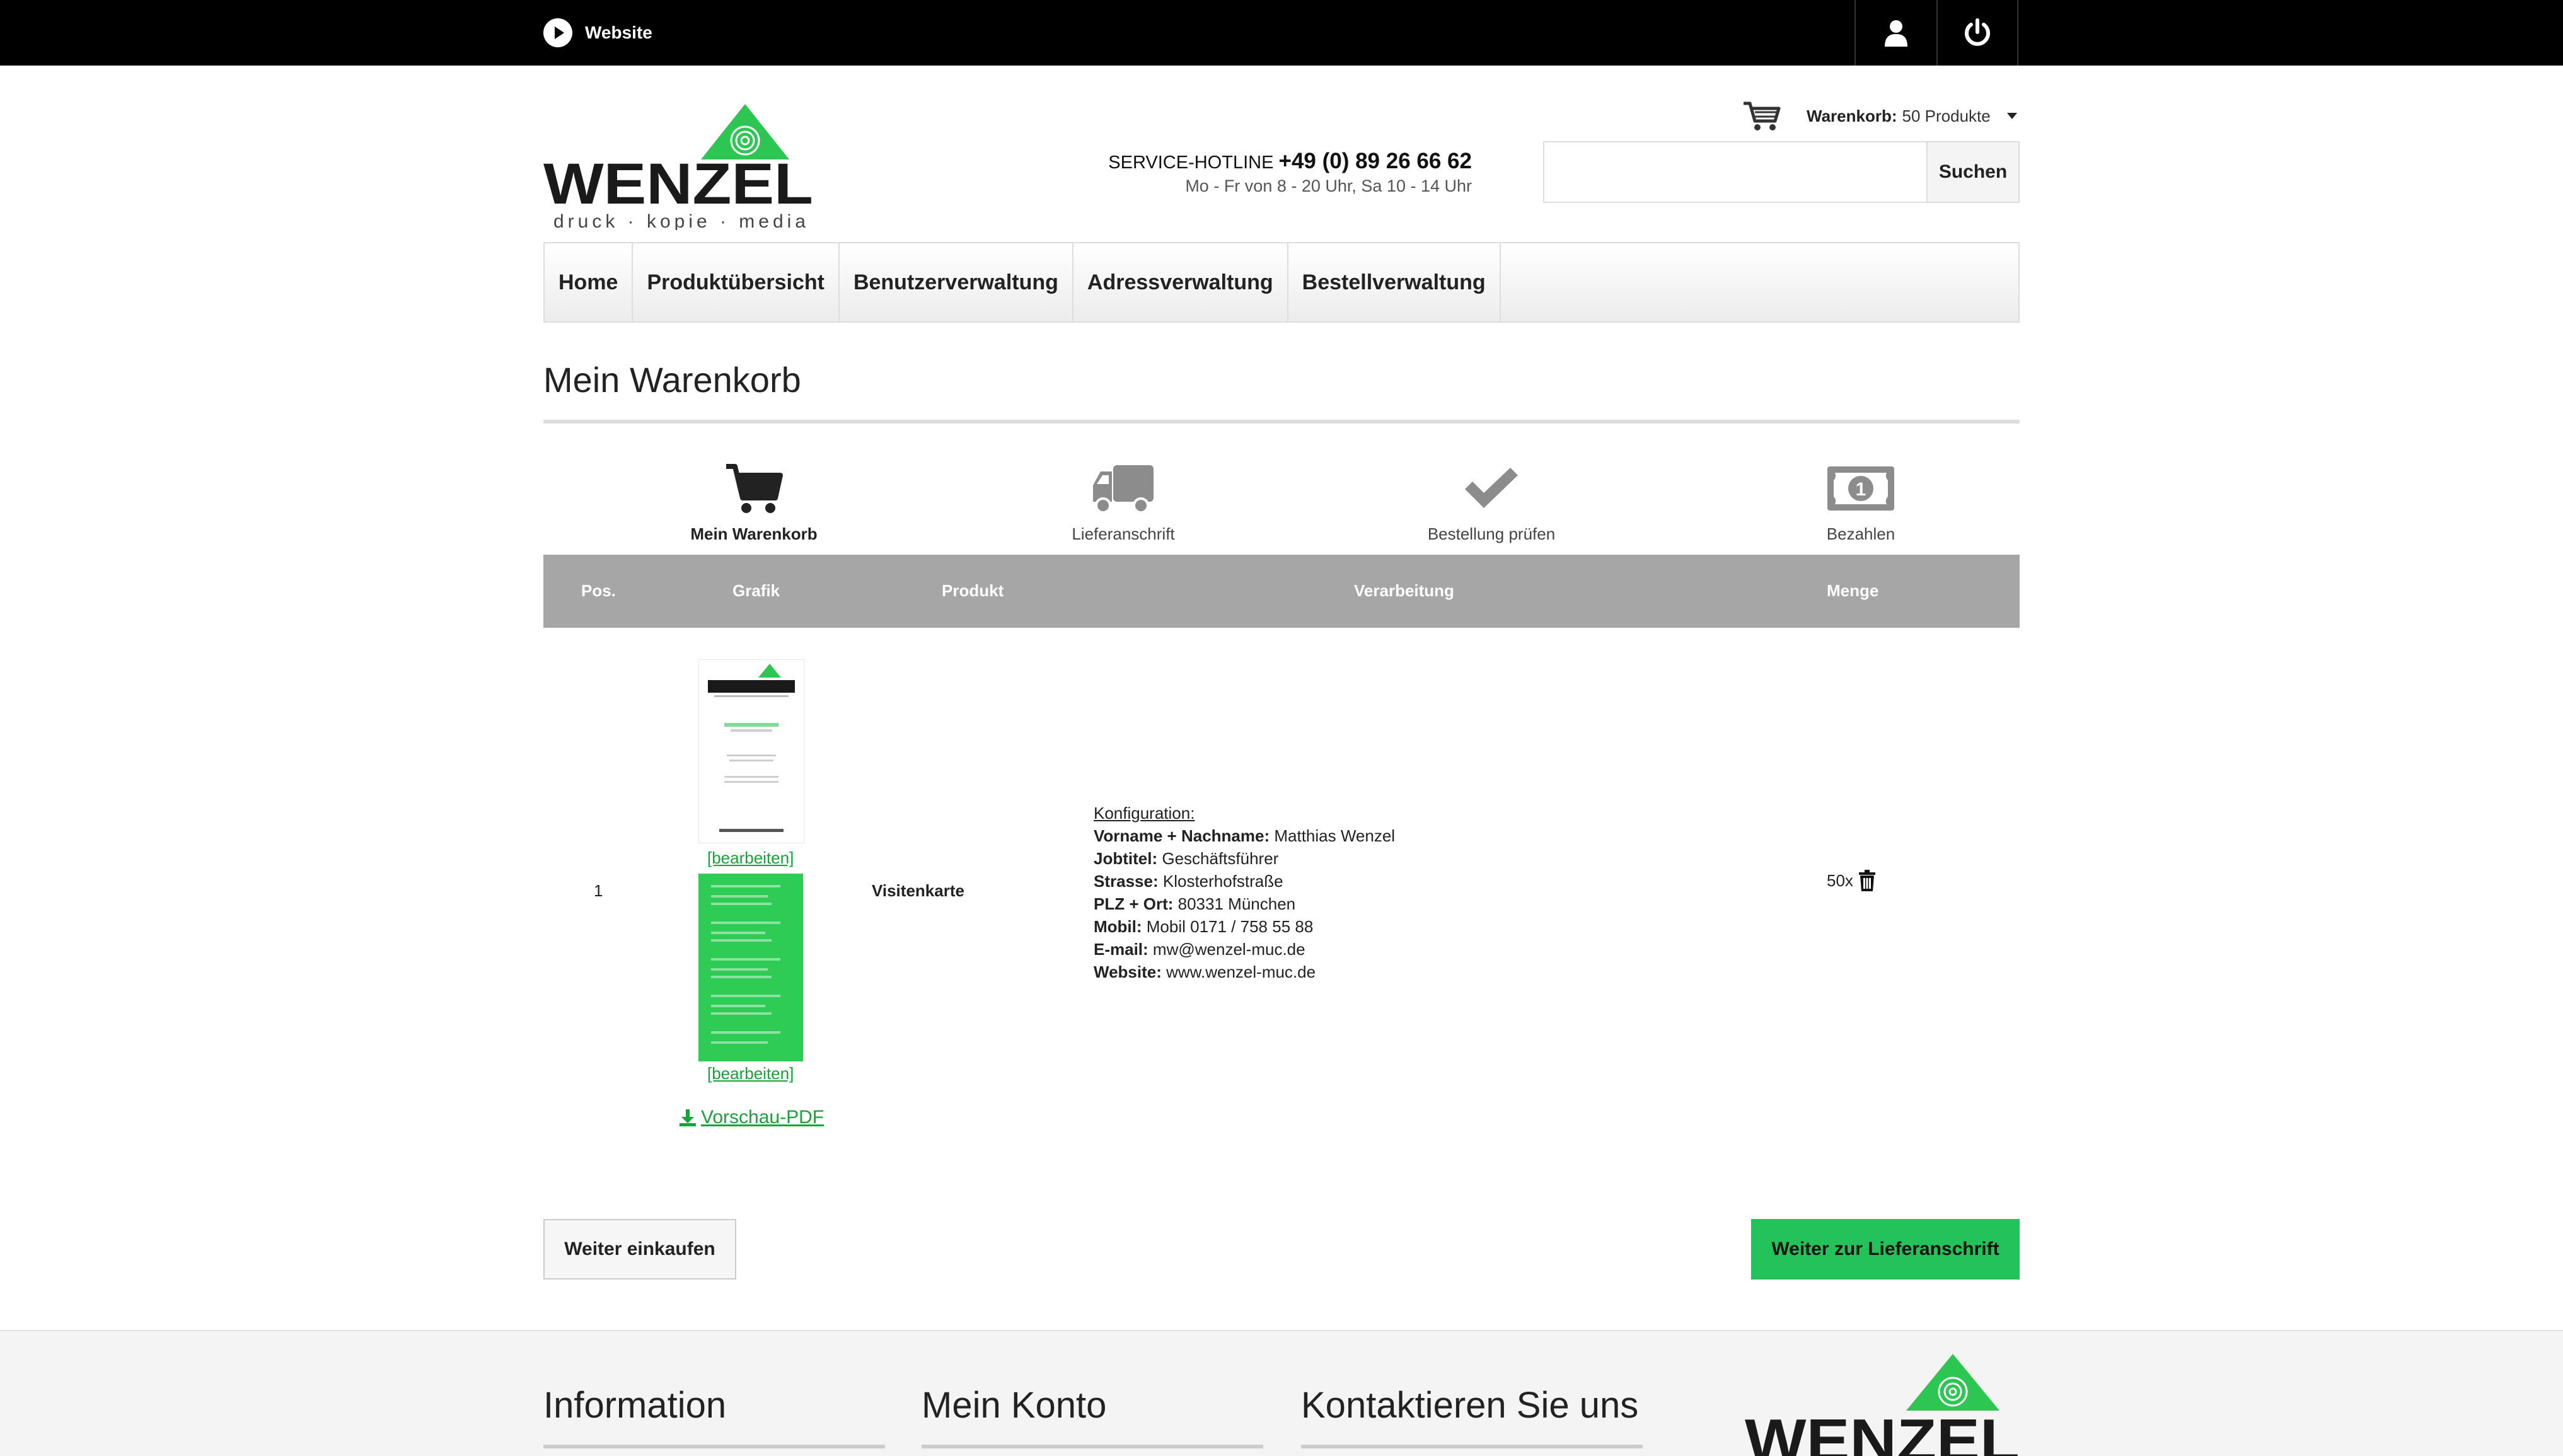 This screenshot has width=2563, height=1456. Describe the element at coordinates (598, 590) in the screenshot. I see `col-header-pos: Pos.` at that location.